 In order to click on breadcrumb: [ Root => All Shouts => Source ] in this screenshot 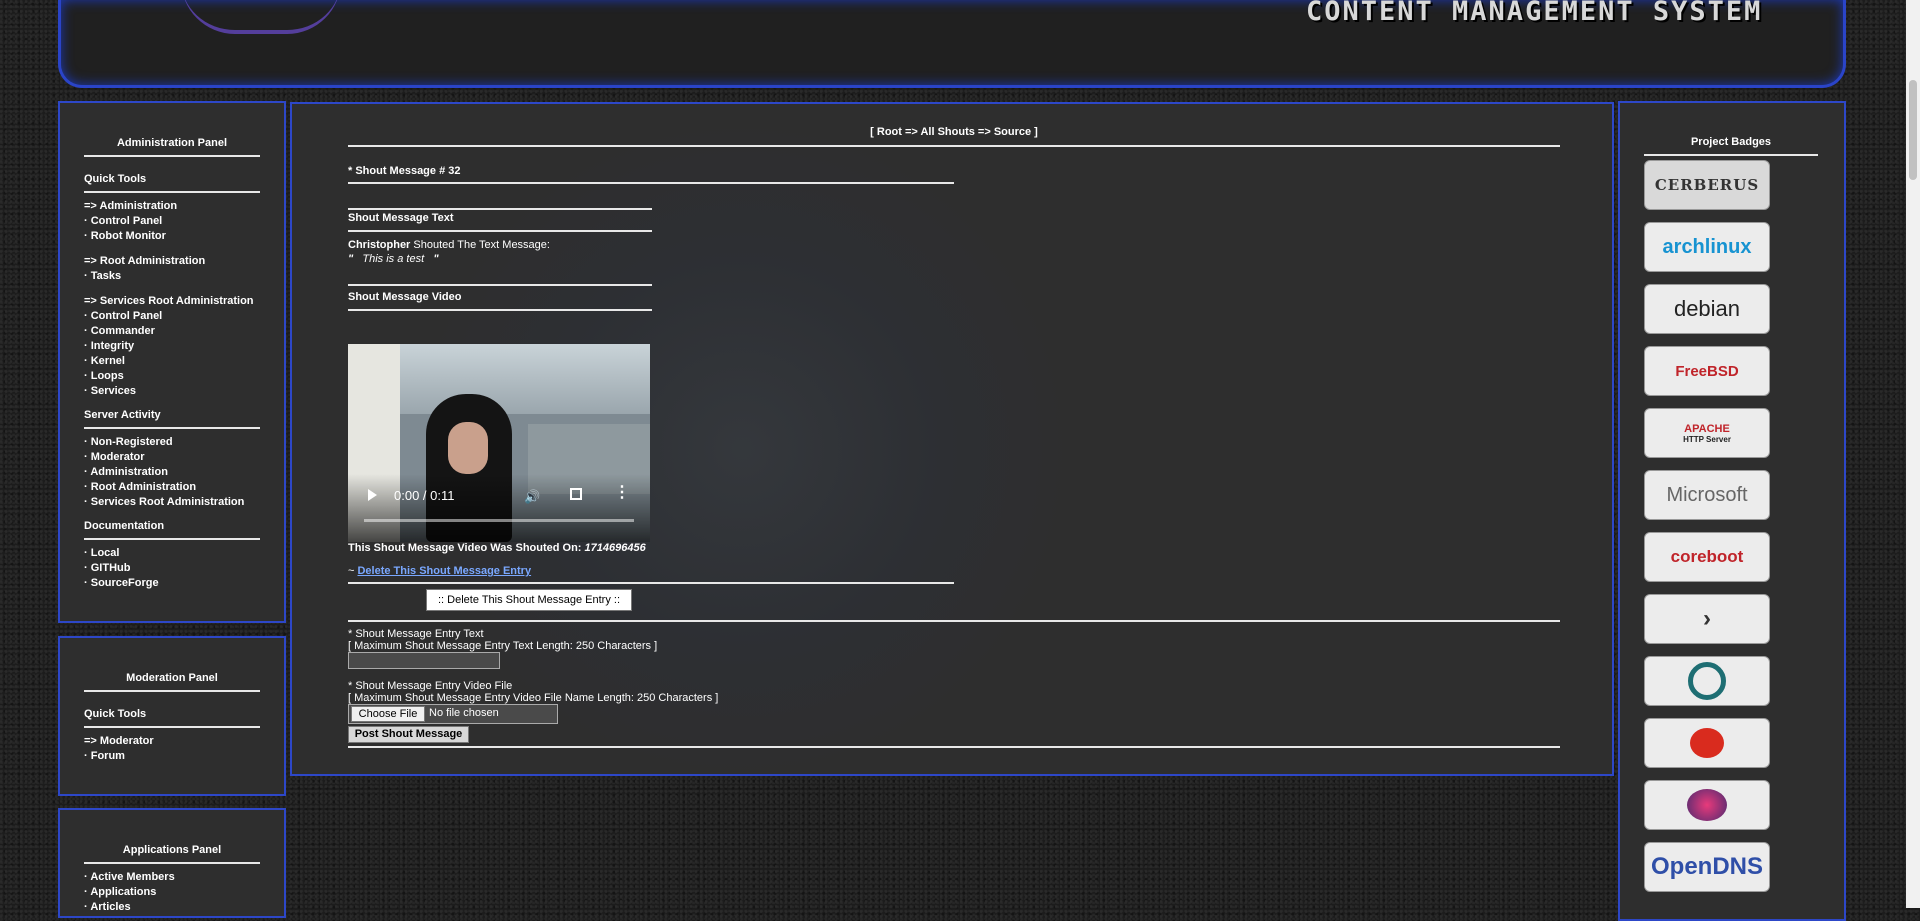, I will do `click(954, 132)`.